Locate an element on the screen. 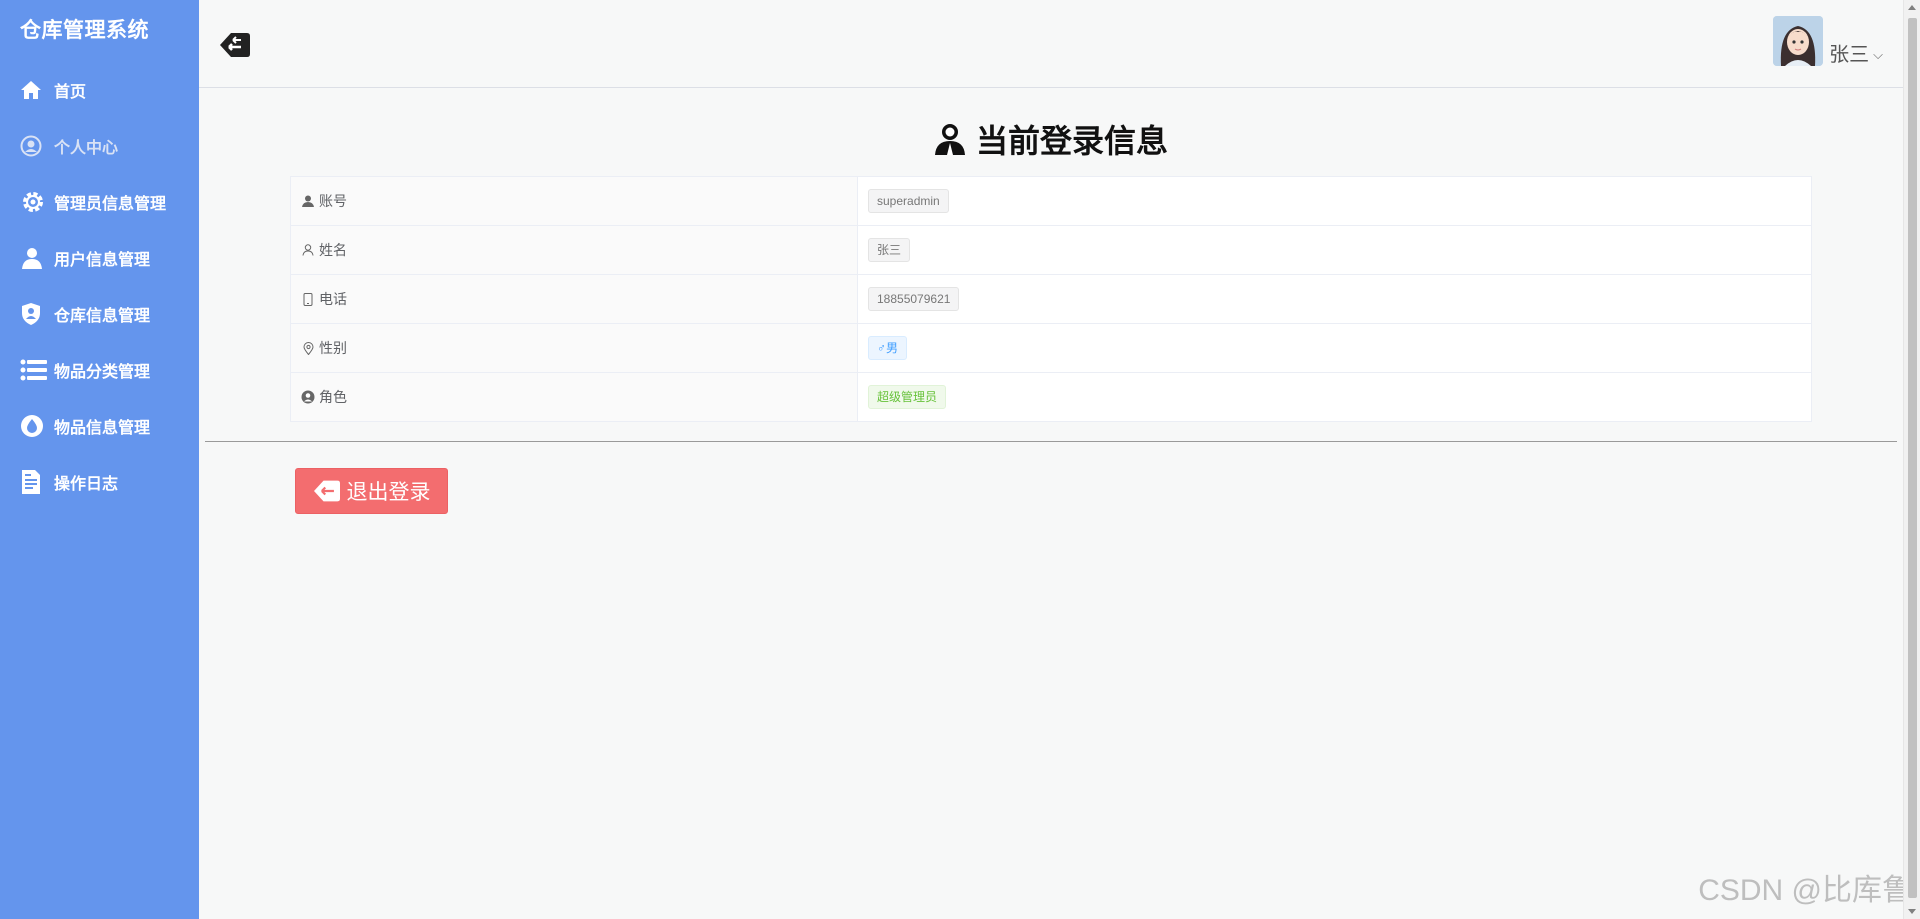 This screenshot has width=1920, height=919. field-value: superadmin is located at coordinates (1334, 201).